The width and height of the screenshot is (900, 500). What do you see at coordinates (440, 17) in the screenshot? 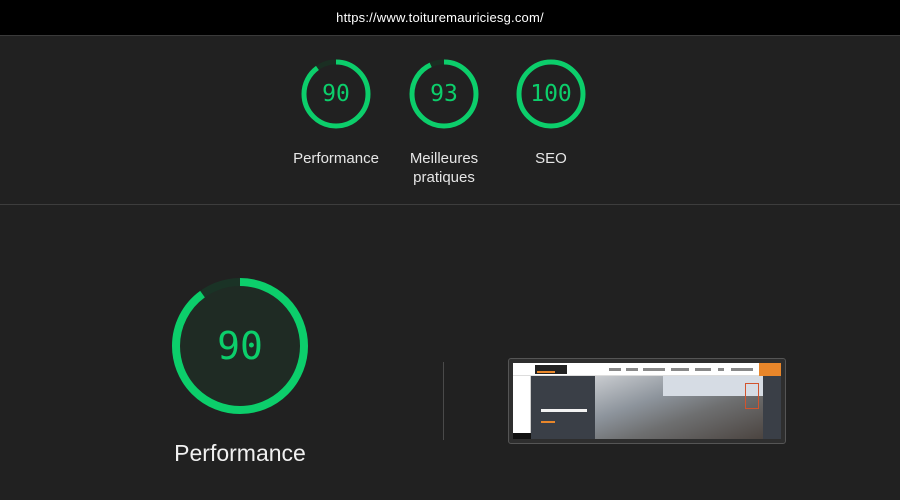
I see `url-text: https://www.toiturem​auriciesg.com/` at bounding box center [440, 17].